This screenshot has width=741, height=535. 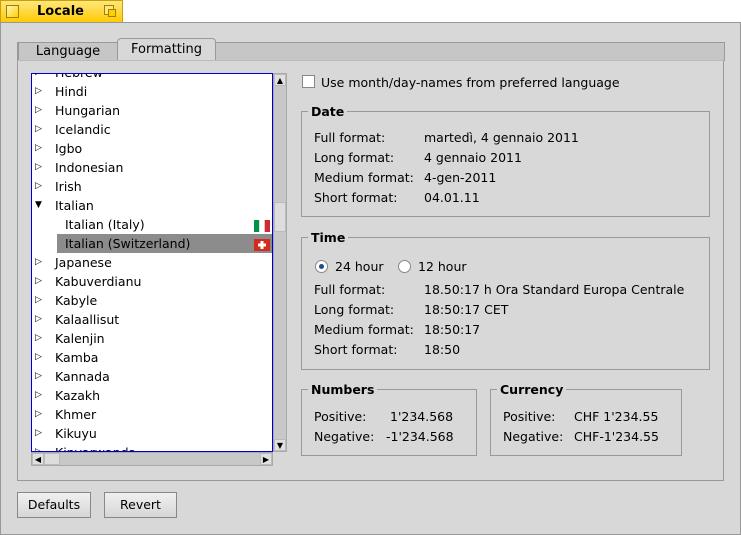 What do you see at coordinates (77, 357) in the screenshot?
I see `list-item-label: Kamba` at bounding box center [77, 357].